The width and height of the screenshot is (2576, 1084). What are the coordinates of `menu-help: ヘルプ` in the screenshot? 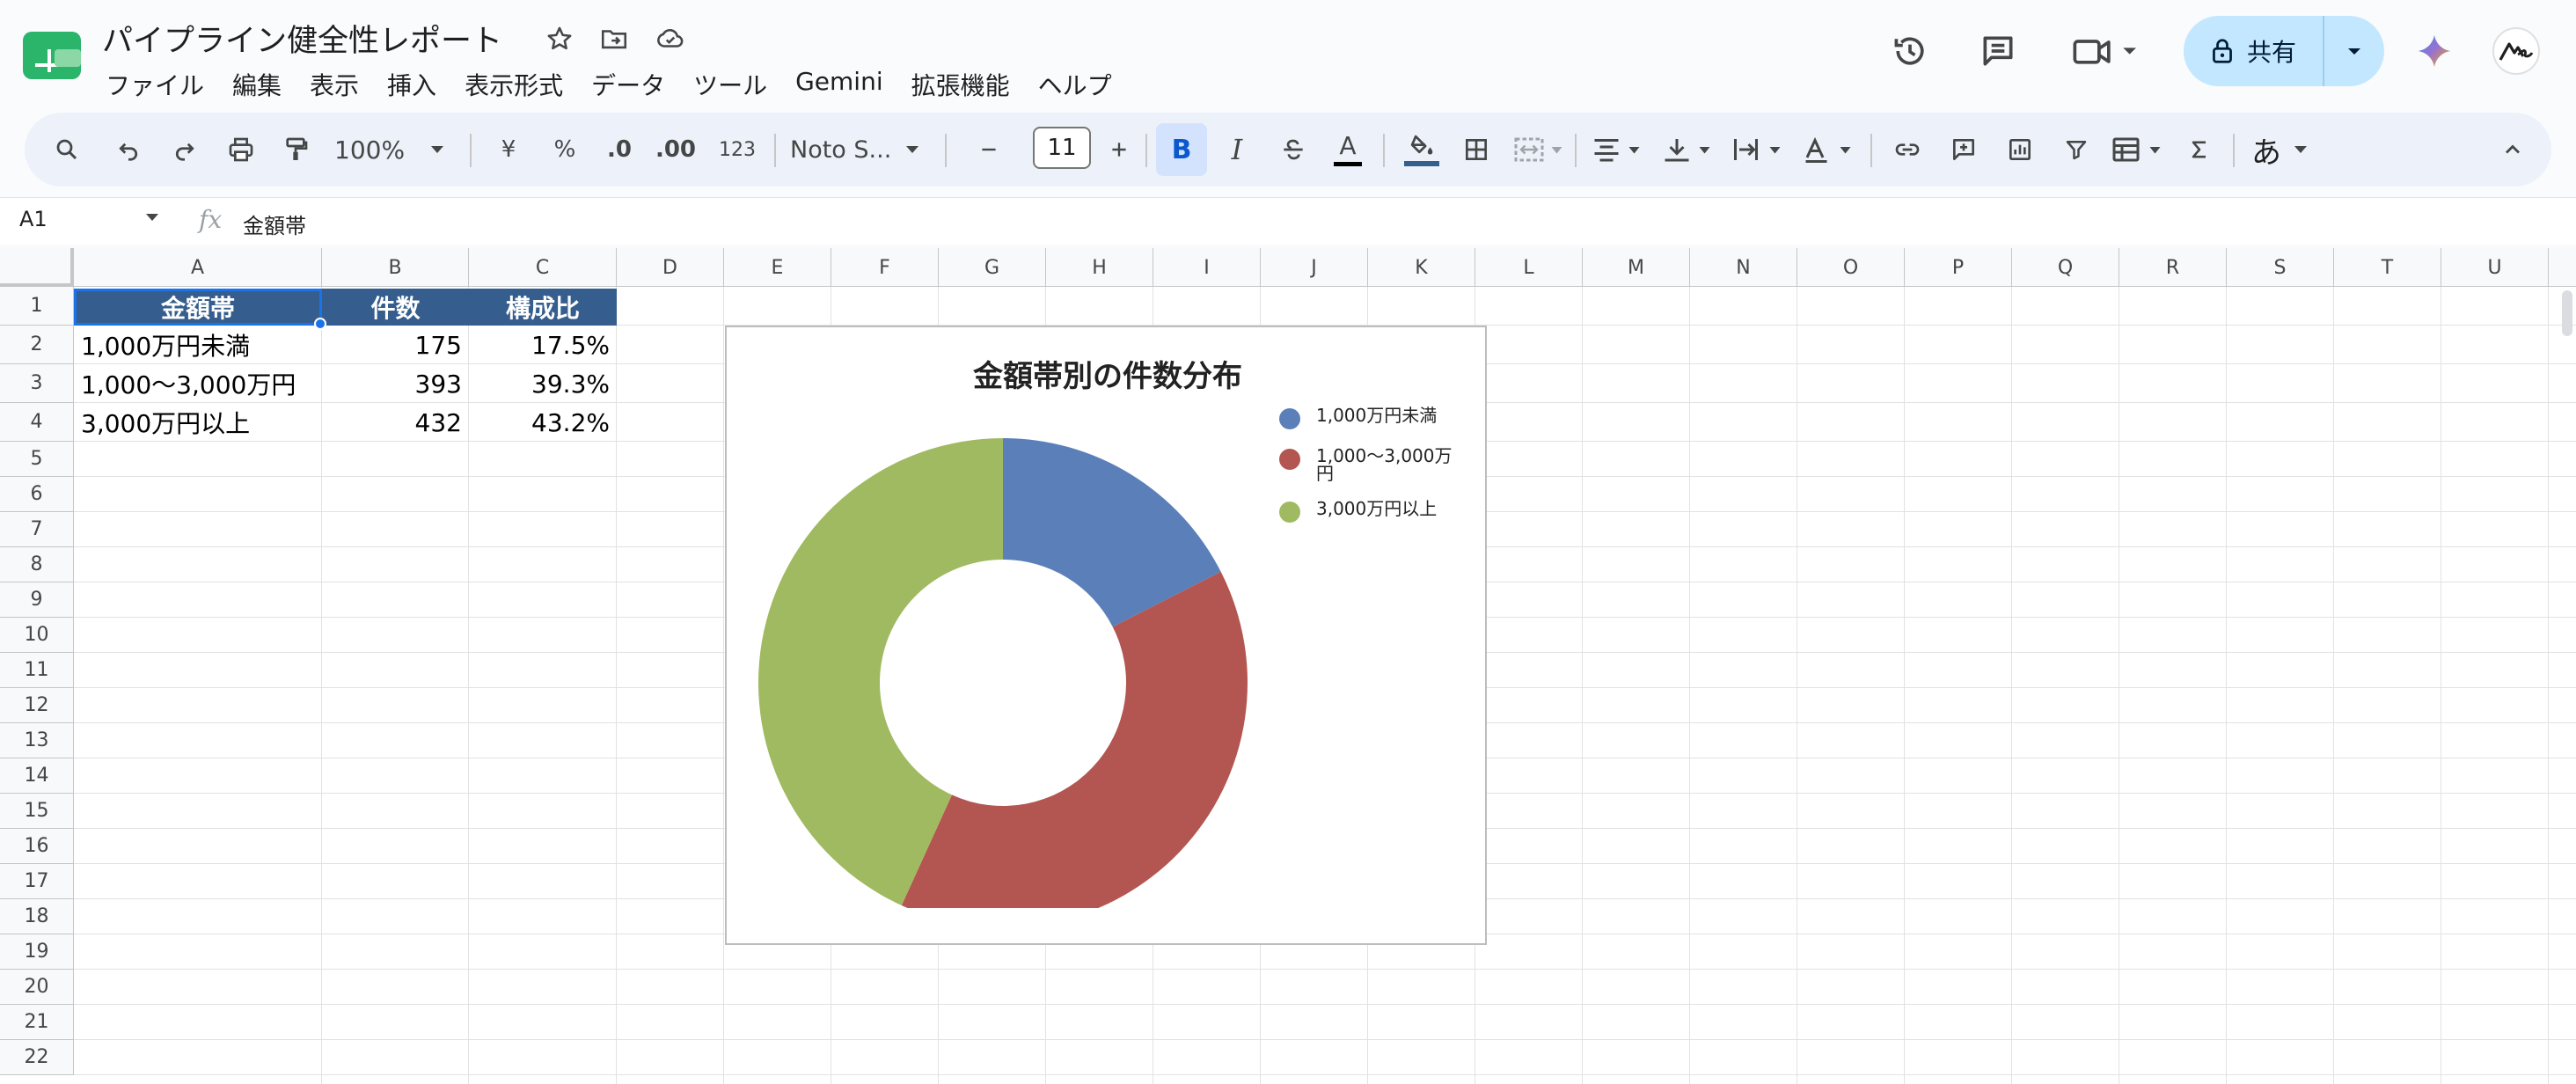 It's located at (1075, 84).